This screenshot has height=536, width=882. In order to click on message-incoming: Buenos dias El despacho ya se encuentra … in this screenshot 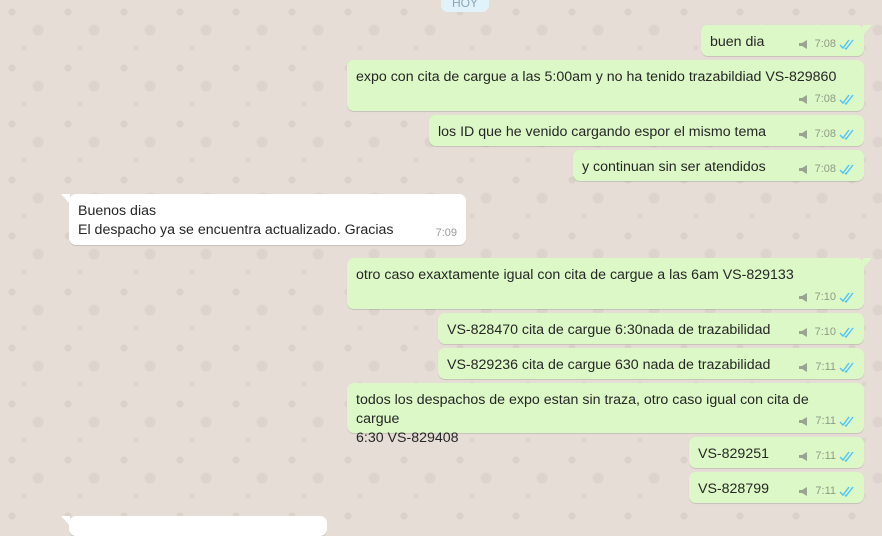, I will do `click(263, 219)`.